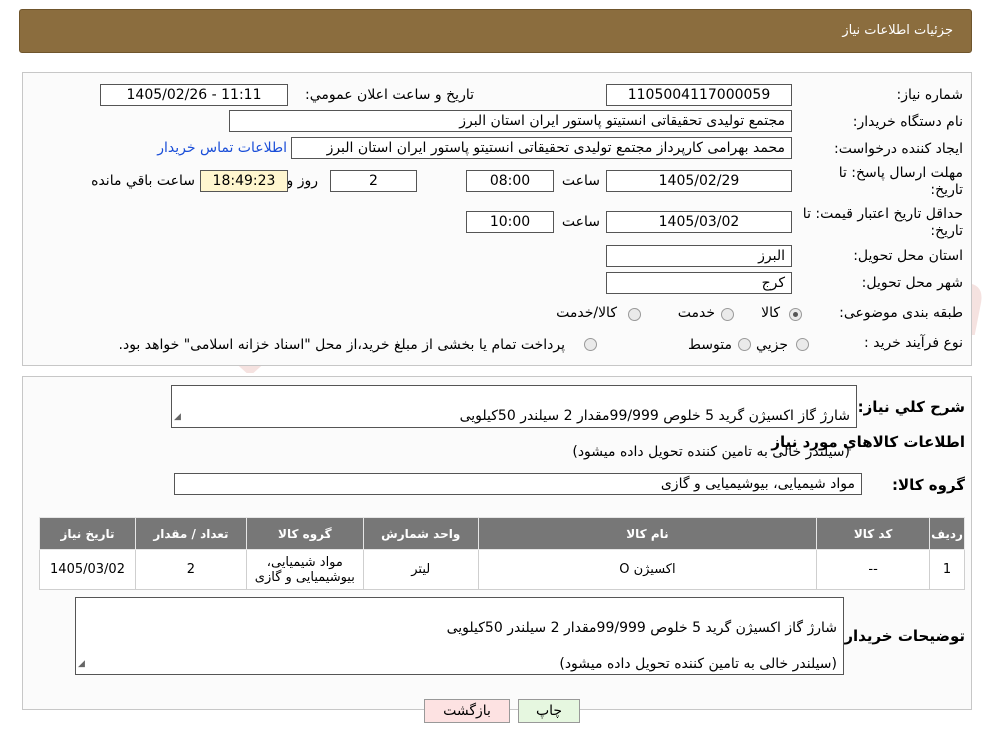 The image size is (985, 744). Describe the element at coordinates (873, 569) in the screenshot. I see `cell-code: --` at that location.